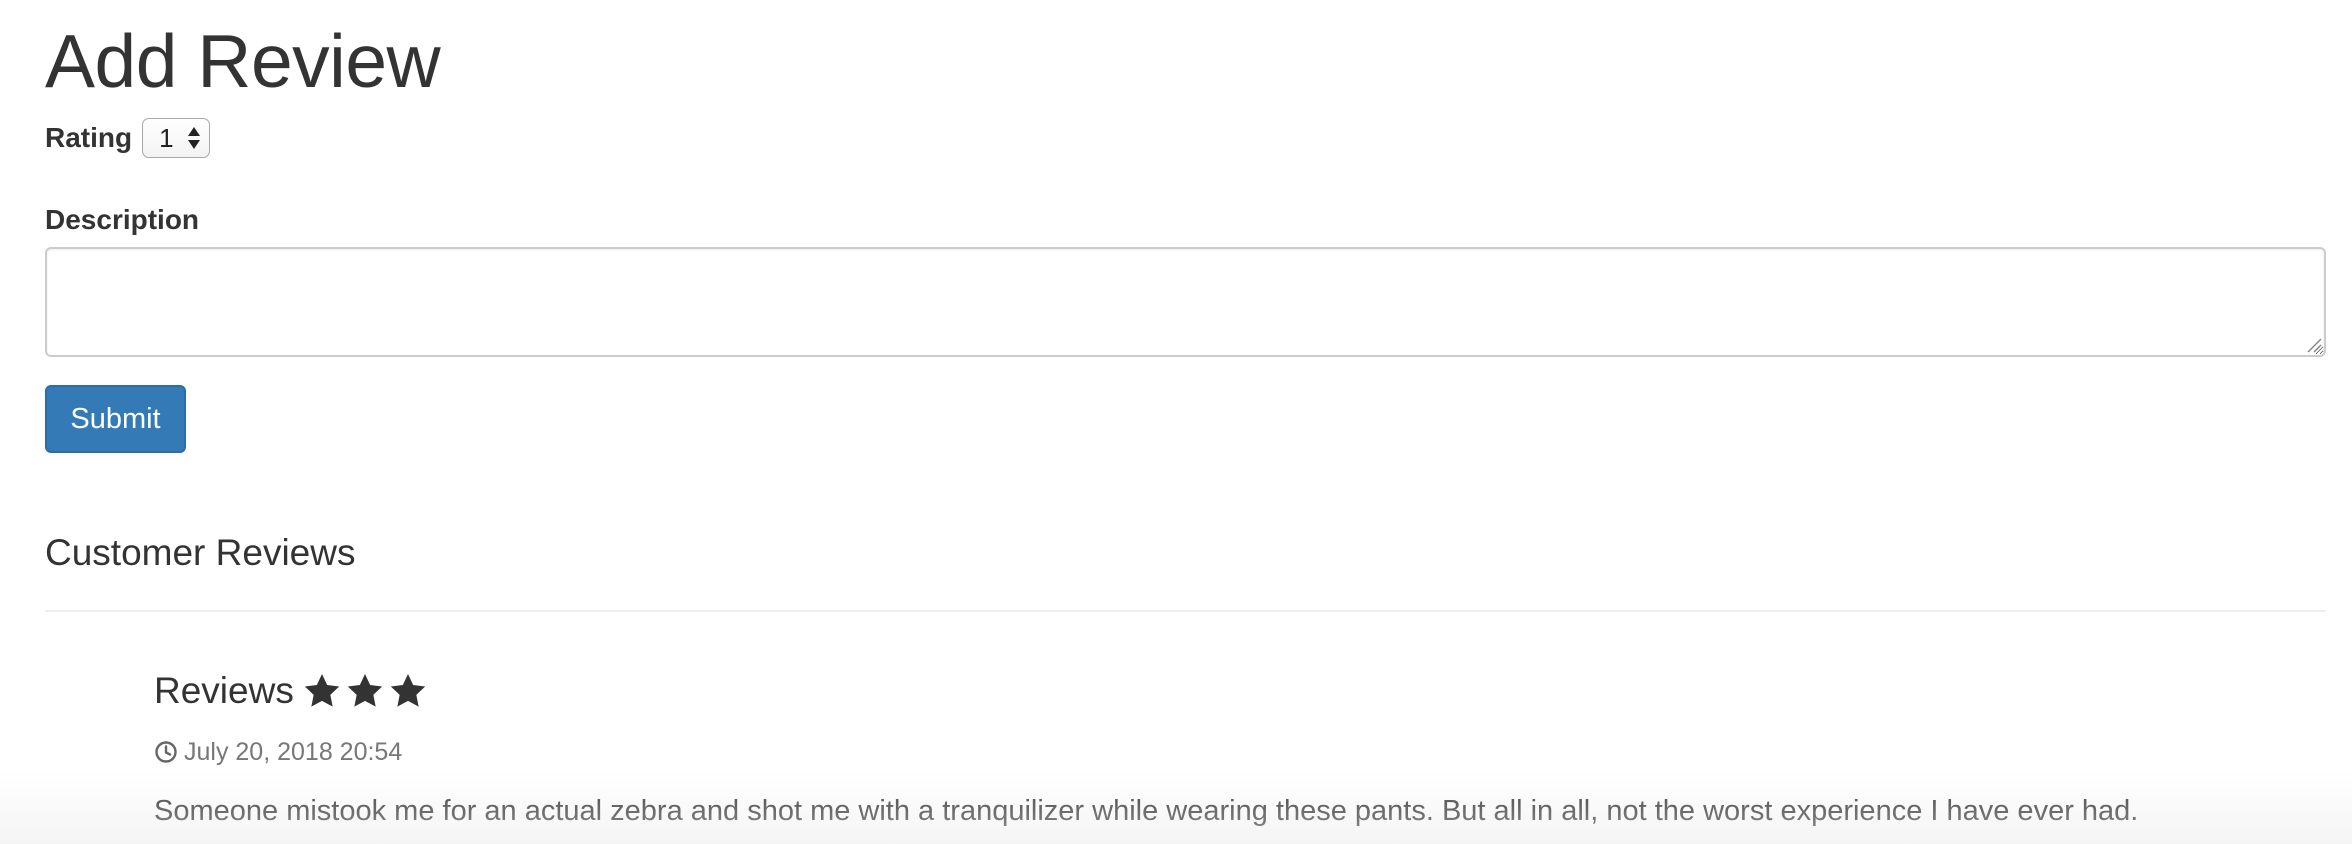  Describe the element at coordinates (1185, 611) in the screenshot. I see `divider` at that location.